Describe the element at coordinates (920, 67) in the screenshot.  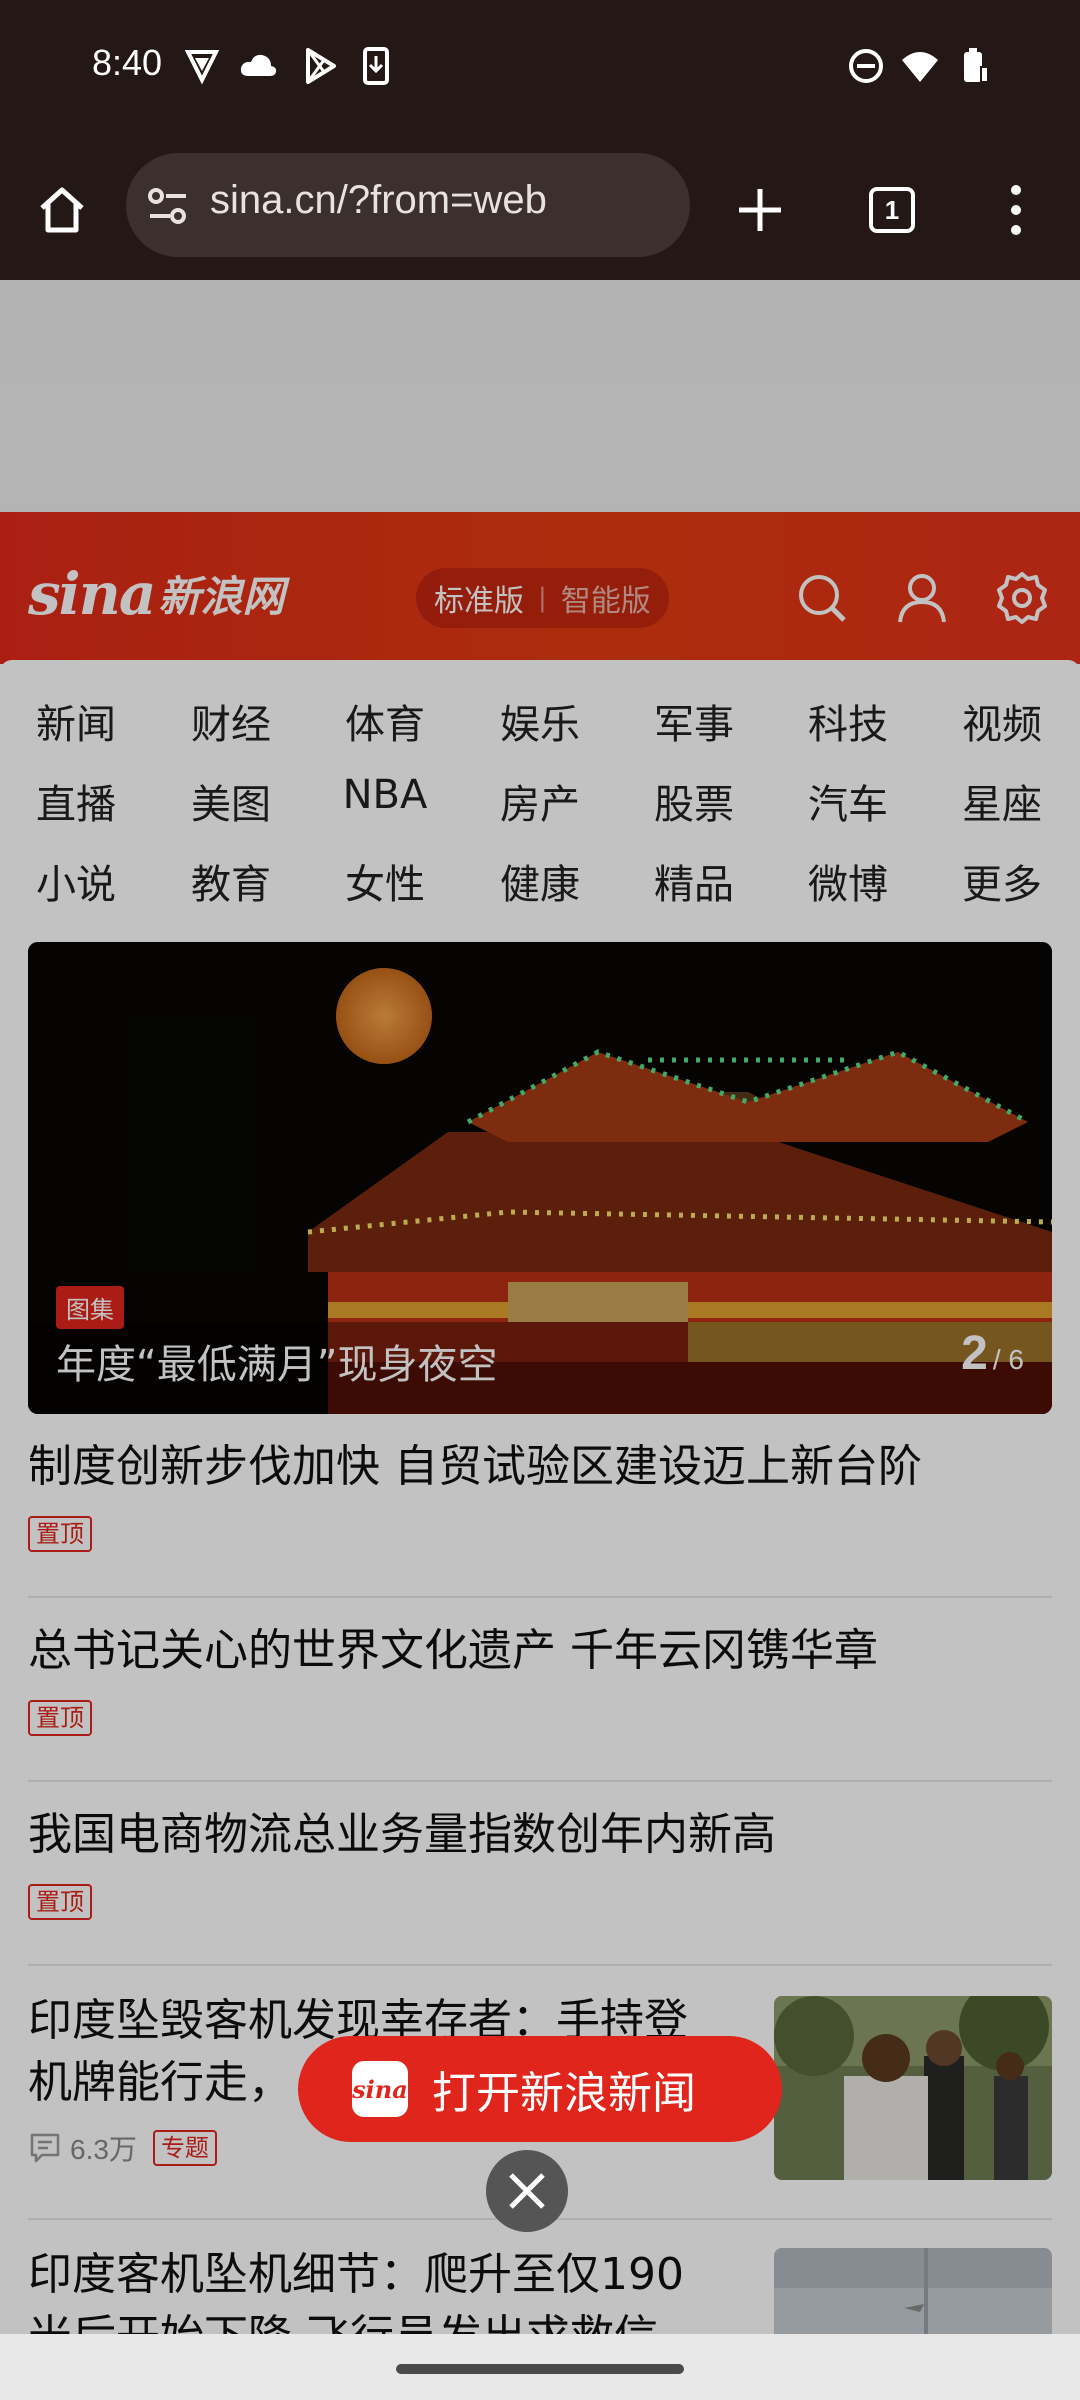
I see `wifi-icon` at that location.